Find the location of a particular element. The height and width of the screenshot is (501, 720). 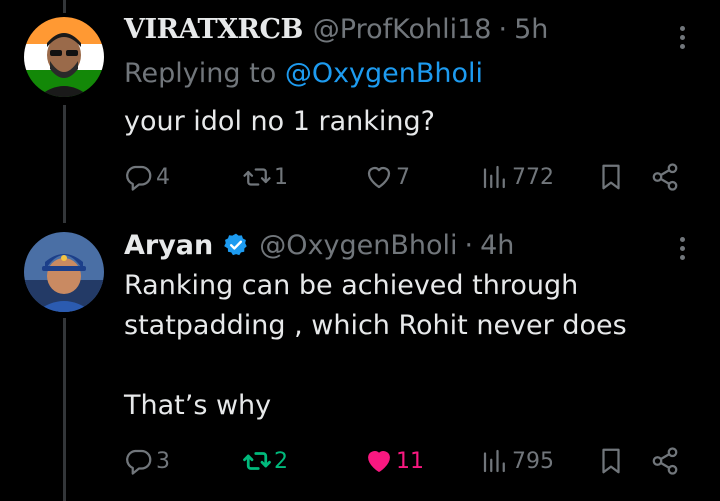

like-count: 7 is located at coordinates (403, 177).